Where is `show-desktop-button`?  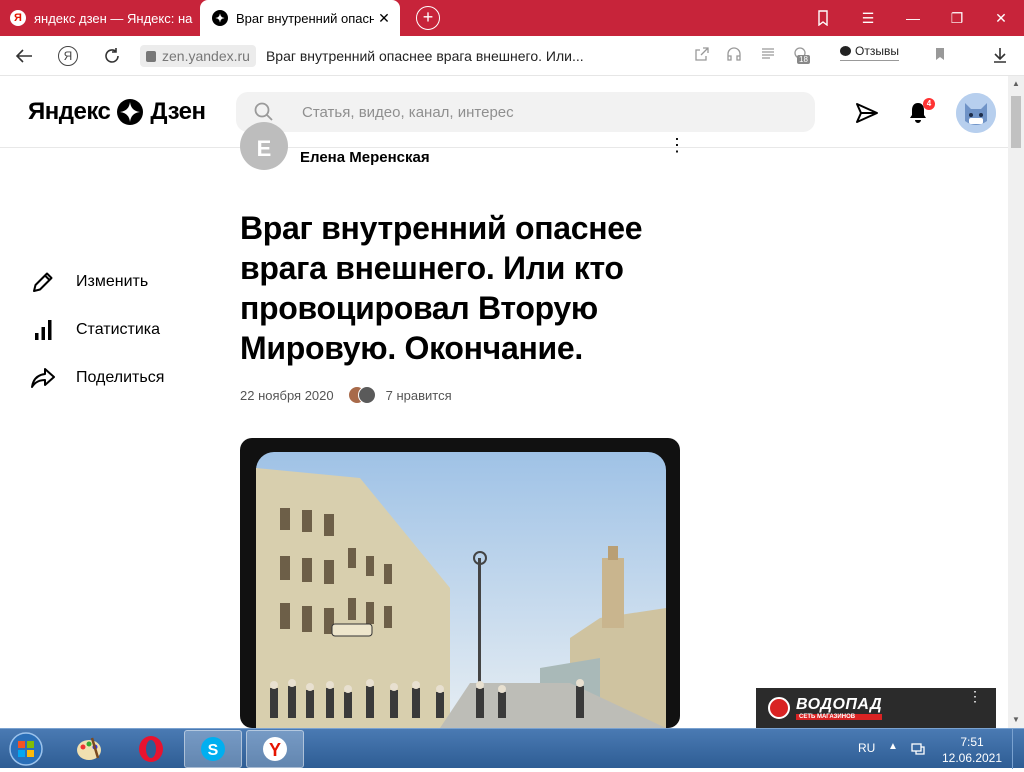
show-desktop-button is located at coordinates (1018, 749).